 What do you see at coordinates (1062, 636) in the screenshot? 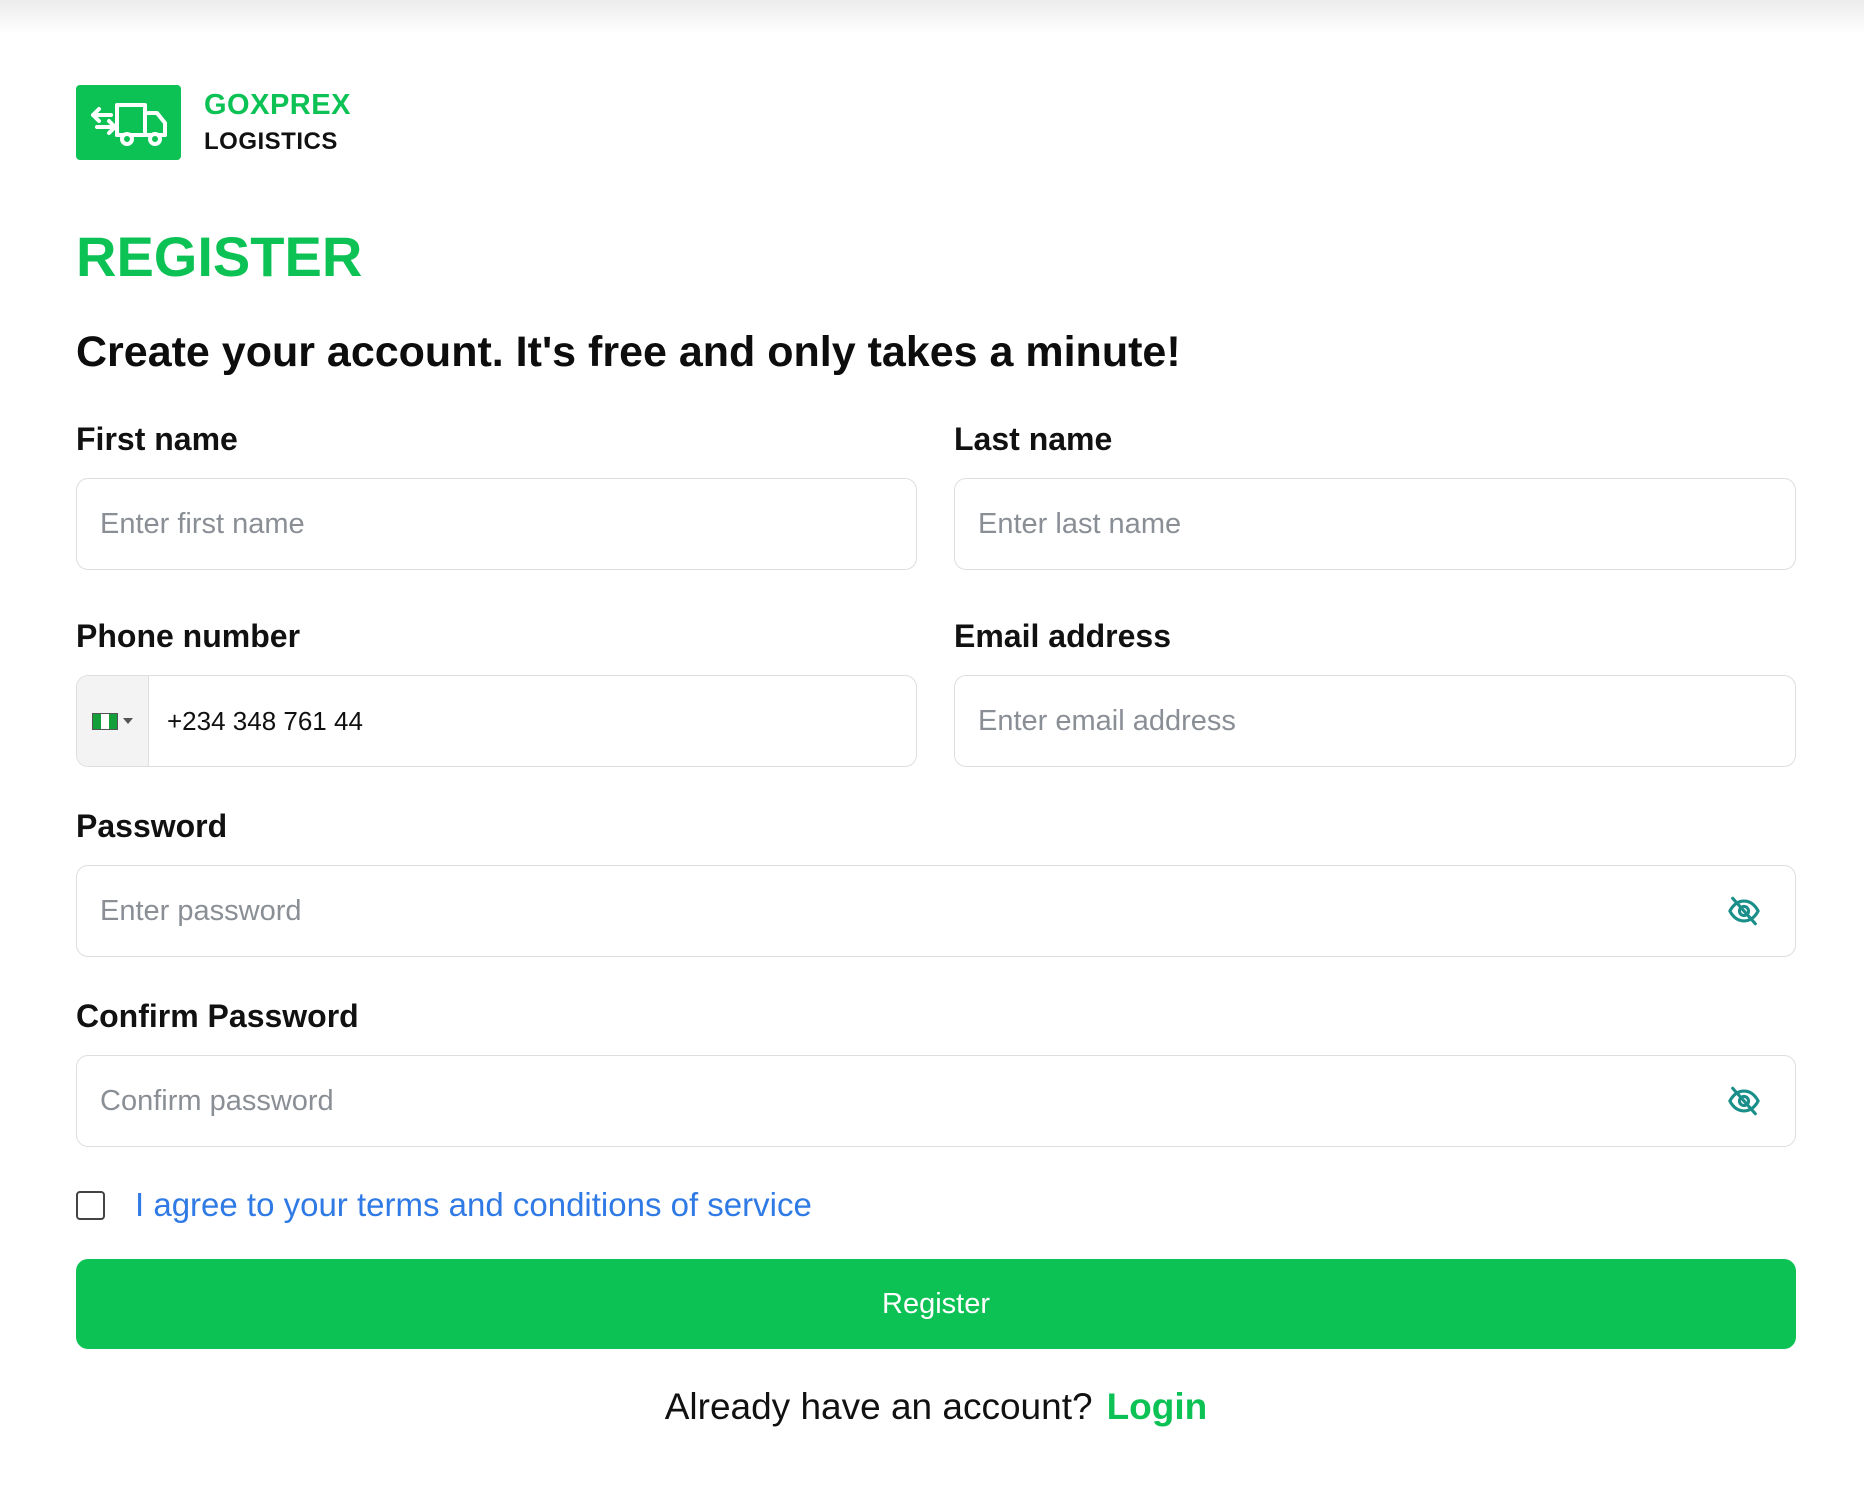
I see `email-label: Email address` at bounding box center [1062, 636].